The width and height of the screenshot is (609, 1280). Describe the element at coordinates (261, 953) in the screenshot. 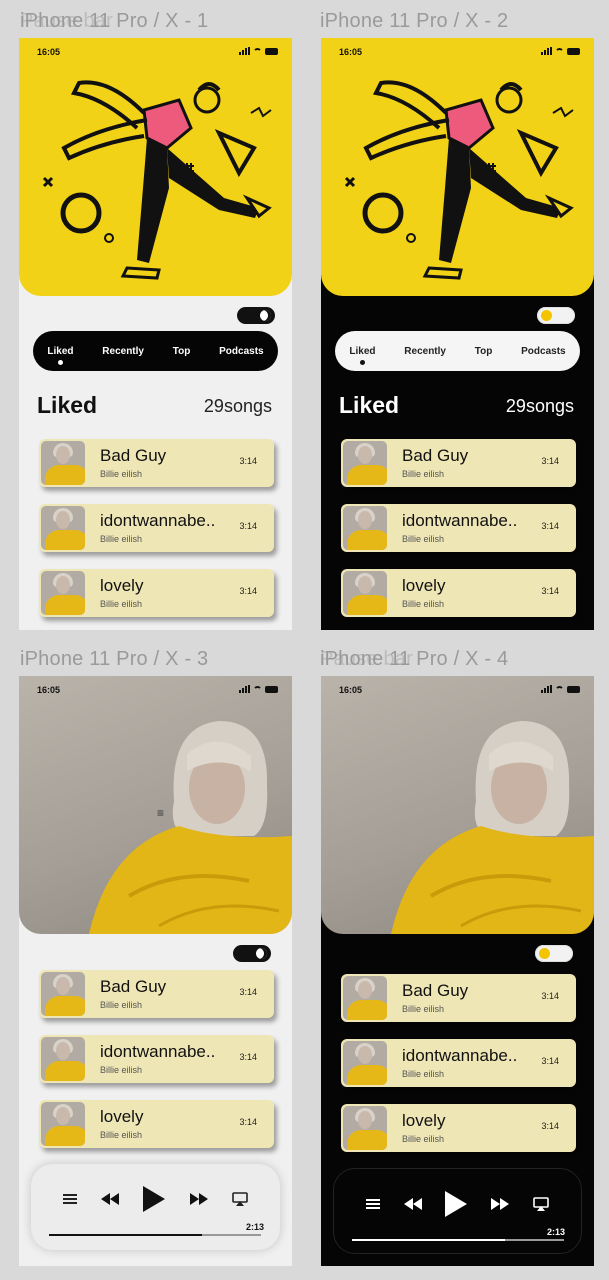

I see `moon-icon` at that location.